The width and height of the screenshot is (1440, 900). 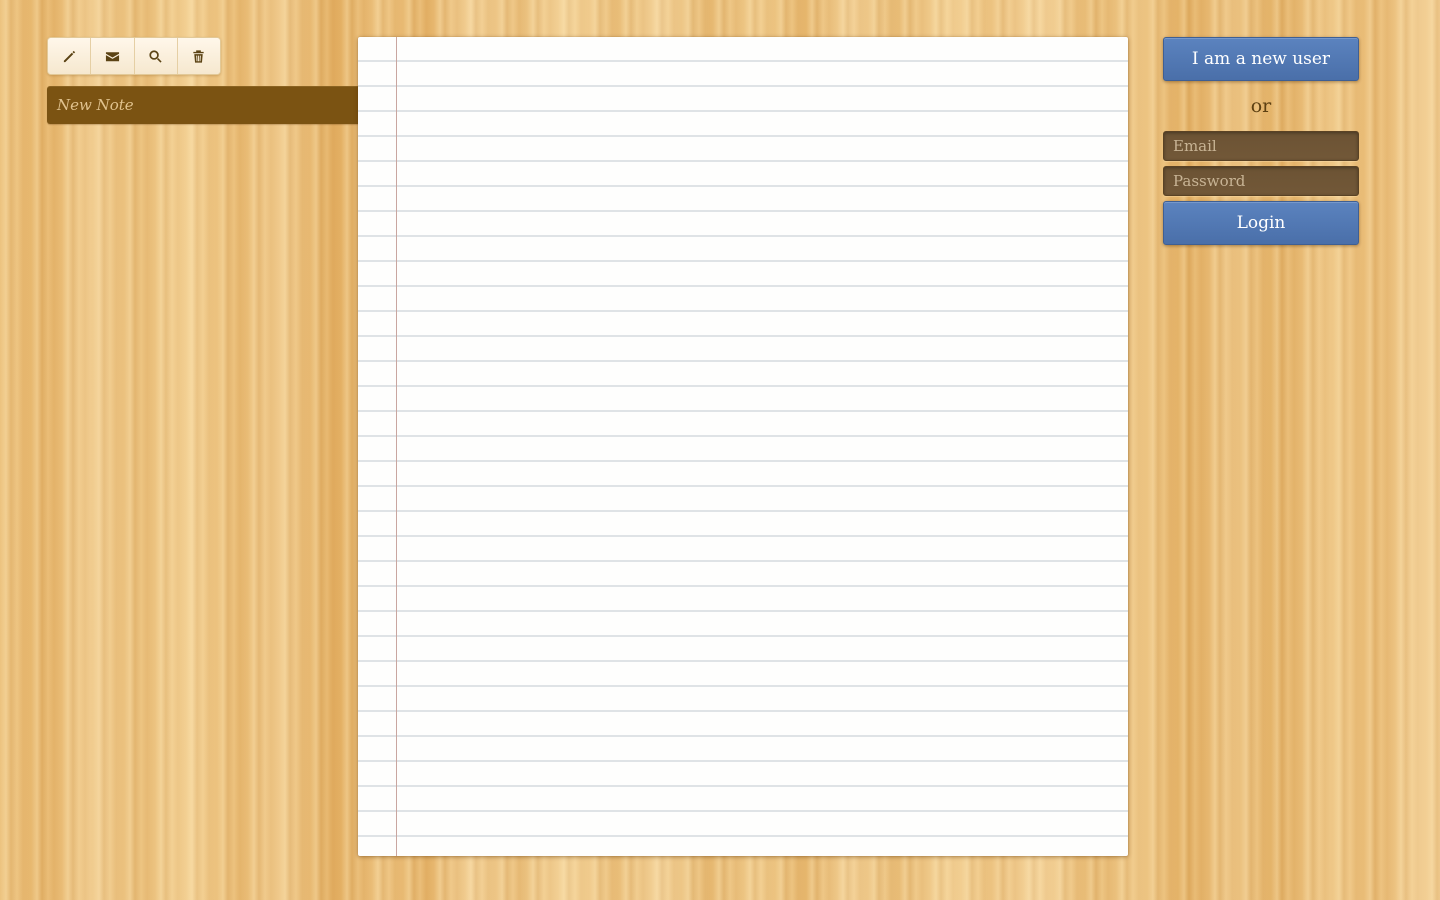 What do you see at coordinates (396, 446) in the screenshot?
I see `paper-margin-line` at bounding box center [396, 446].